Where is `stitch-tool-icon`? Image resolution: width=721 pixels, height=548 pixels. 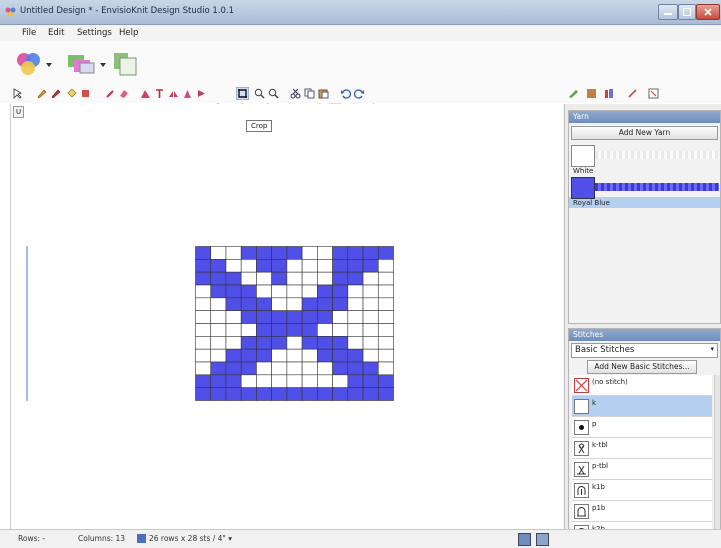
stitch-tool-icon is located at coordinates (632, 93).